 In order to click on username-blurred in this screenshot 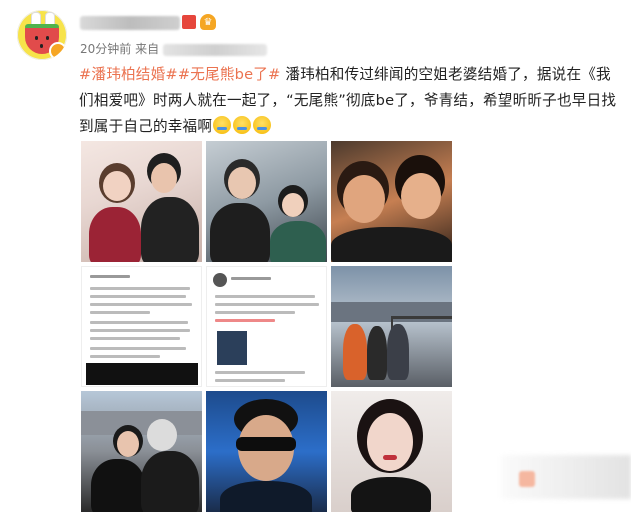, I will do `click(130, 23)`.